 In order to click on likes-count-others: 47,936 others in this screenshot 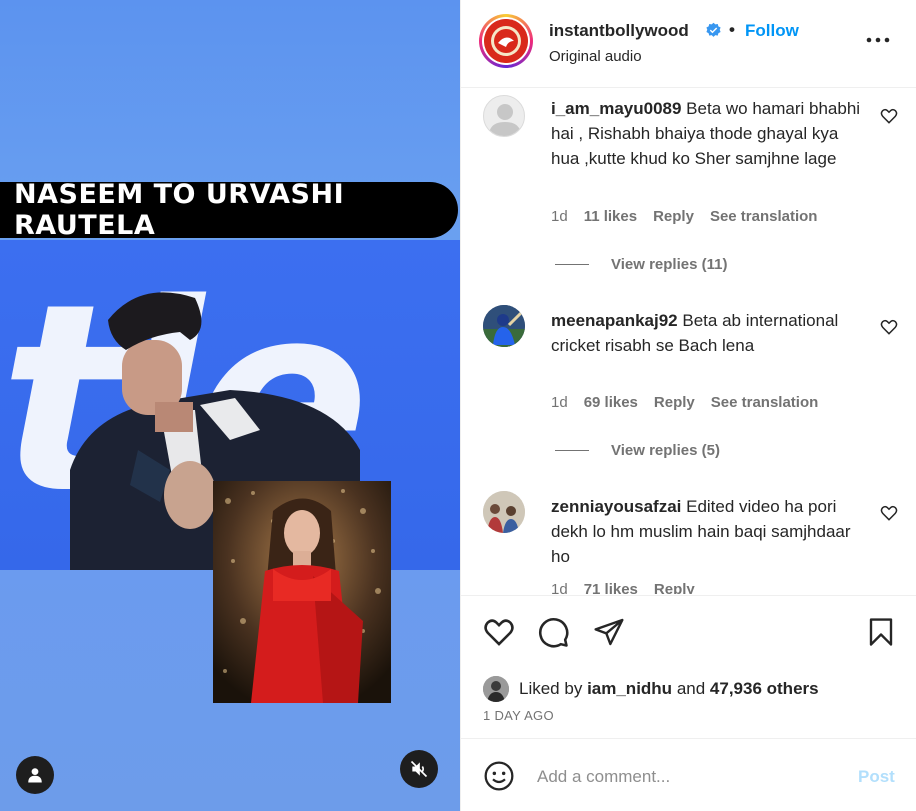, I will do `click(764, 689)`.